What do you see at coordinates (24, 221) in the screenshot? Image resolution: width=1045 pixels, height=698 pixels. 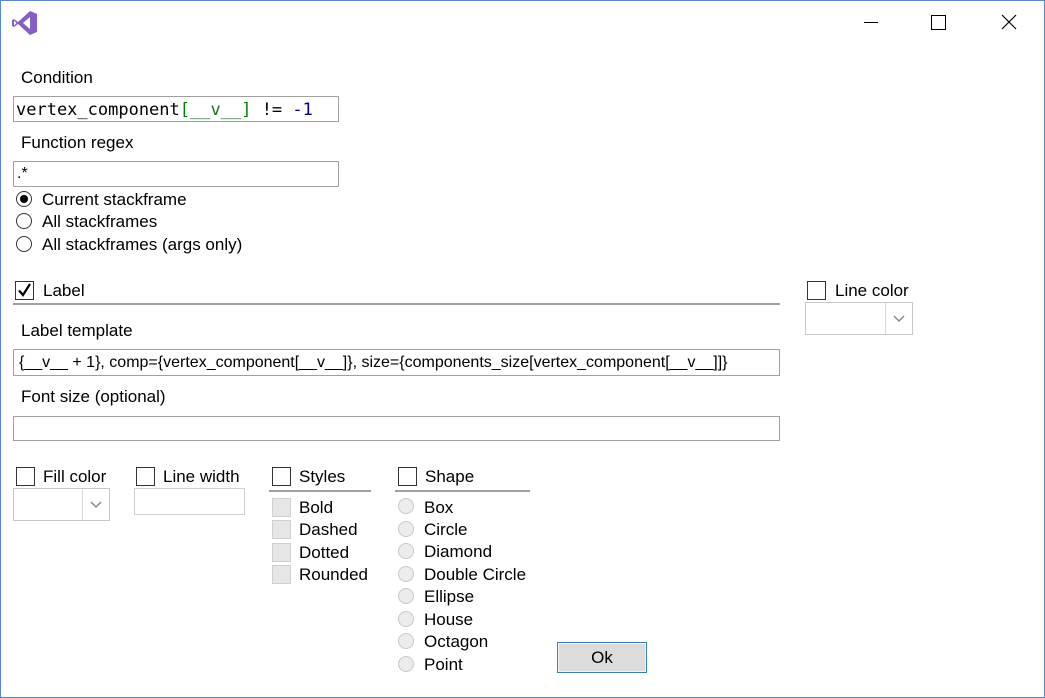 I see `radio-all-stackframes` at bounding box center [24, 221].